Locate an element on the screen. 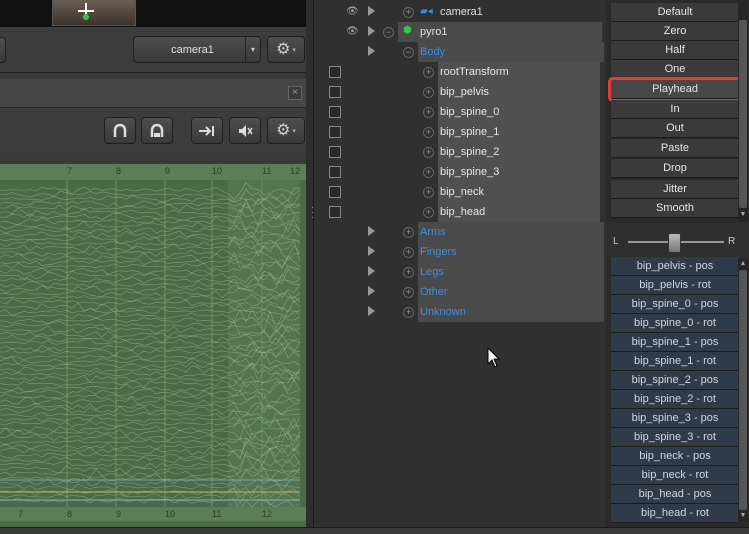  time-ruler-bottom: 7 8 9 10 11 12 is located at coordinates (153, 514).